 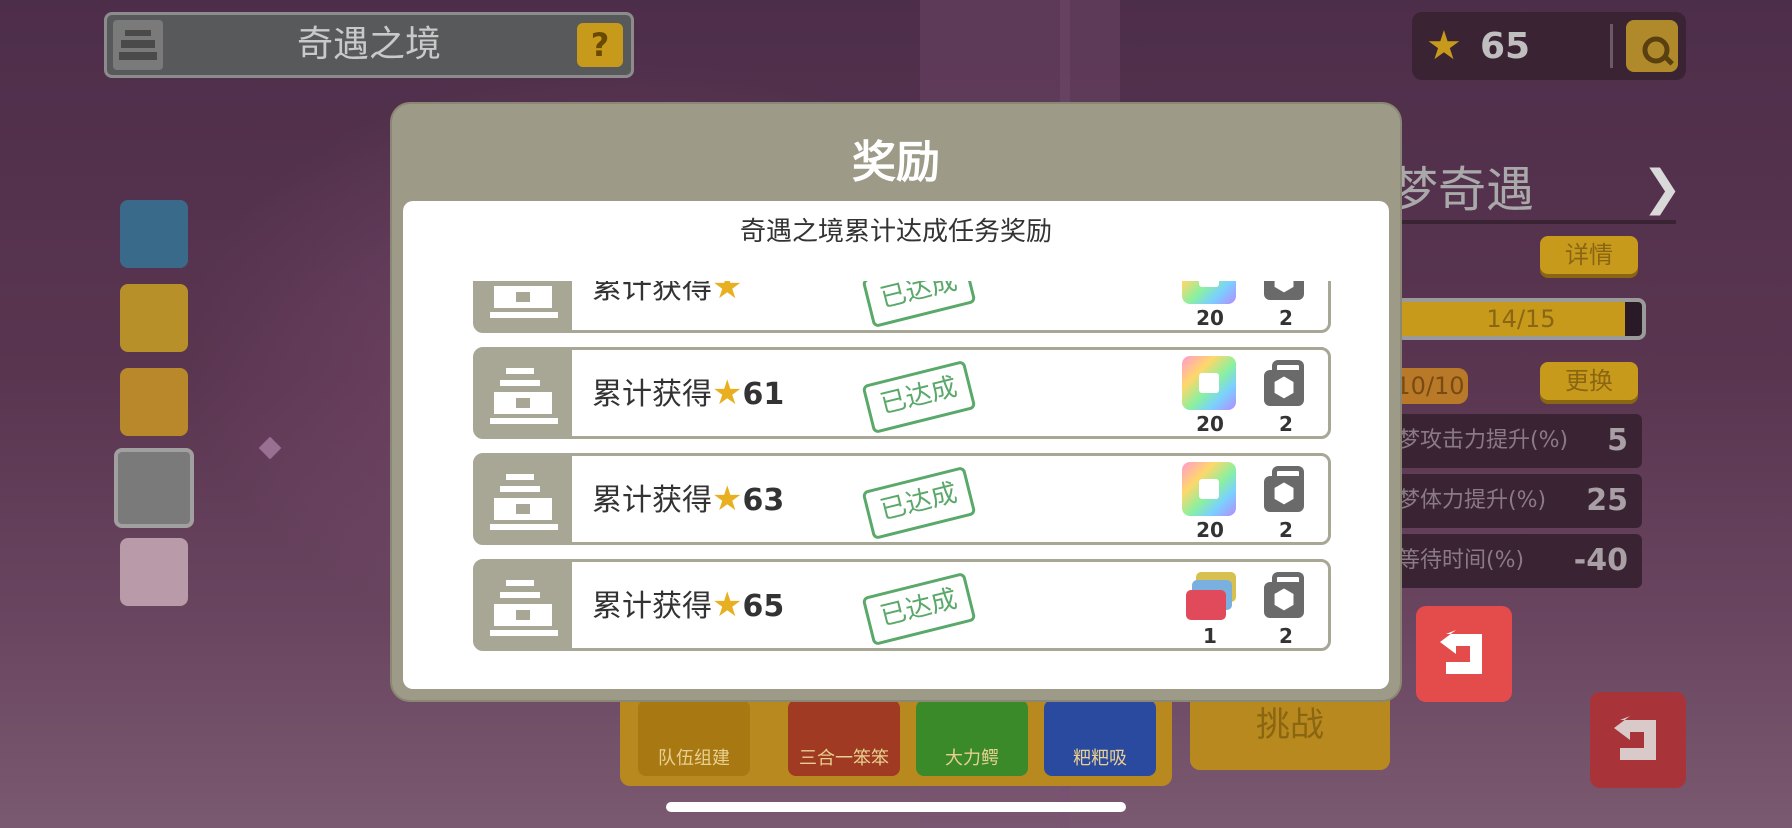 I want to click on character-avatar-selected, so click(x=154, y=488).